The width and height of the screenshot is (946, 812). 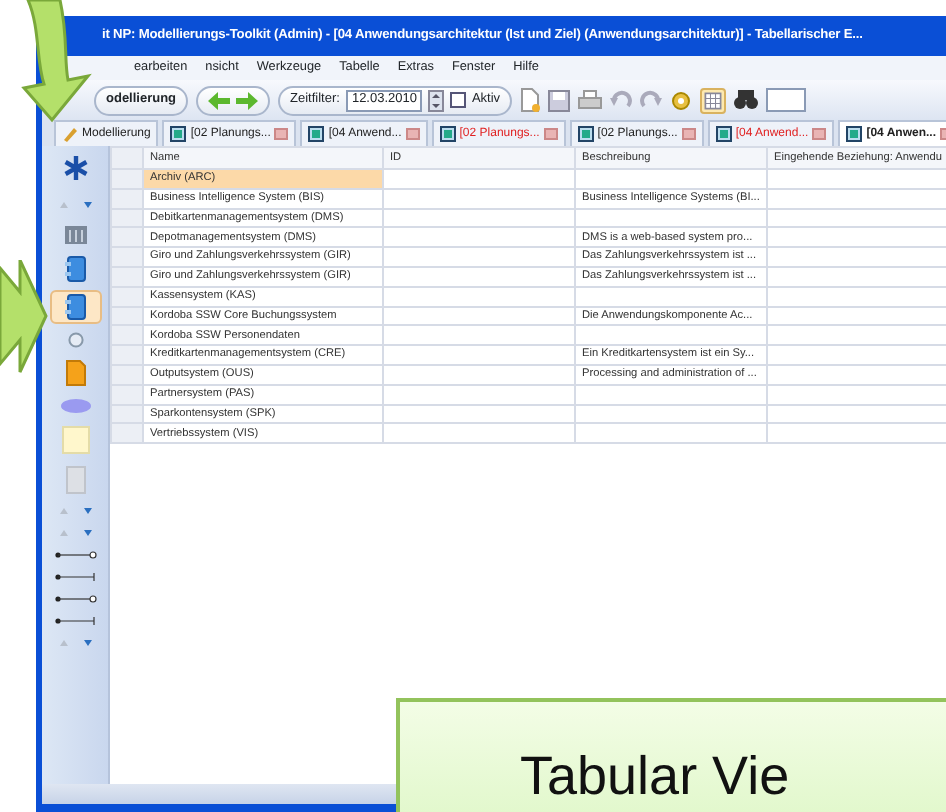 What do you see at coordinates (75, 168) in the screenshot?
I see `asterisk-icon` at bounding box center [75, 168].